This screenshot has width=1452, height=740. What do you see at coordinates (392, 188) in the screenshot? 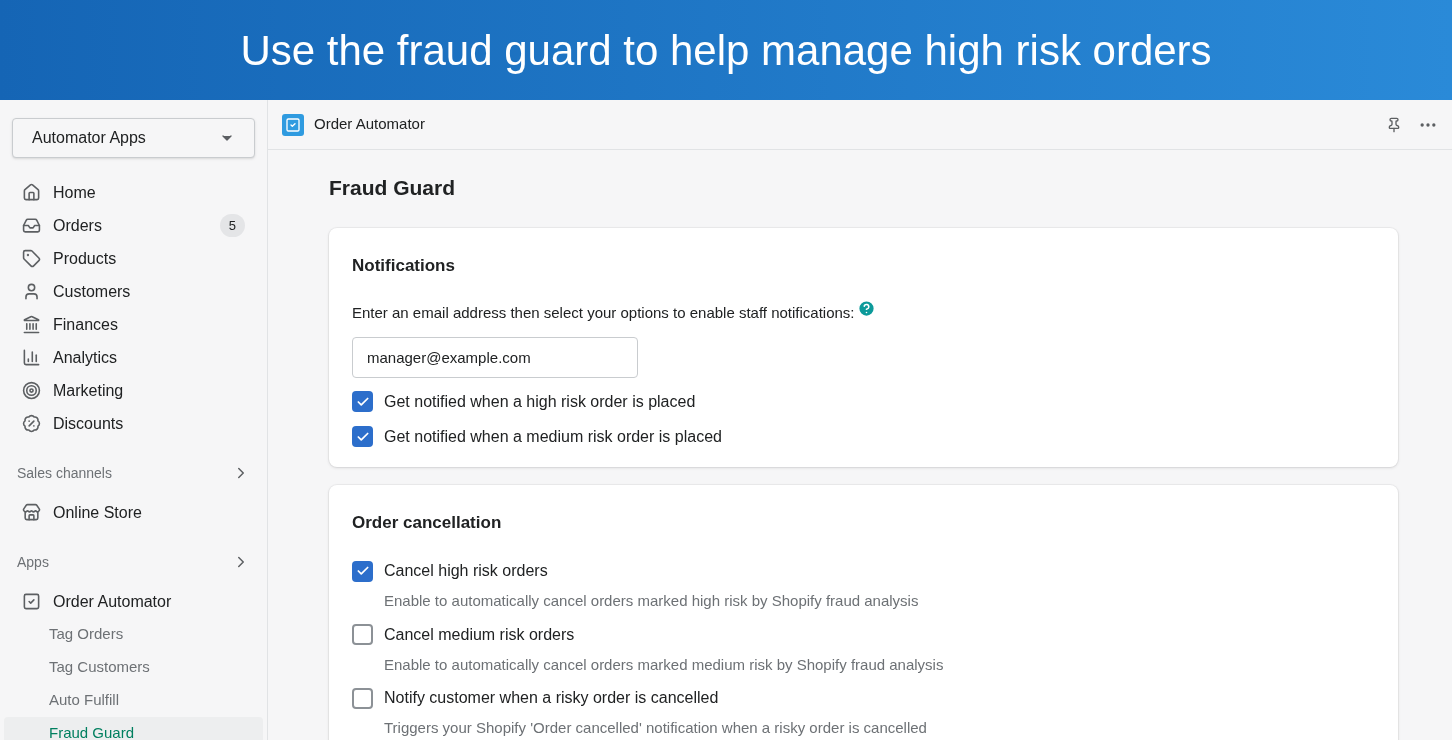
I see `page-title: Fraud Guard` at bounding box center [392, 188].